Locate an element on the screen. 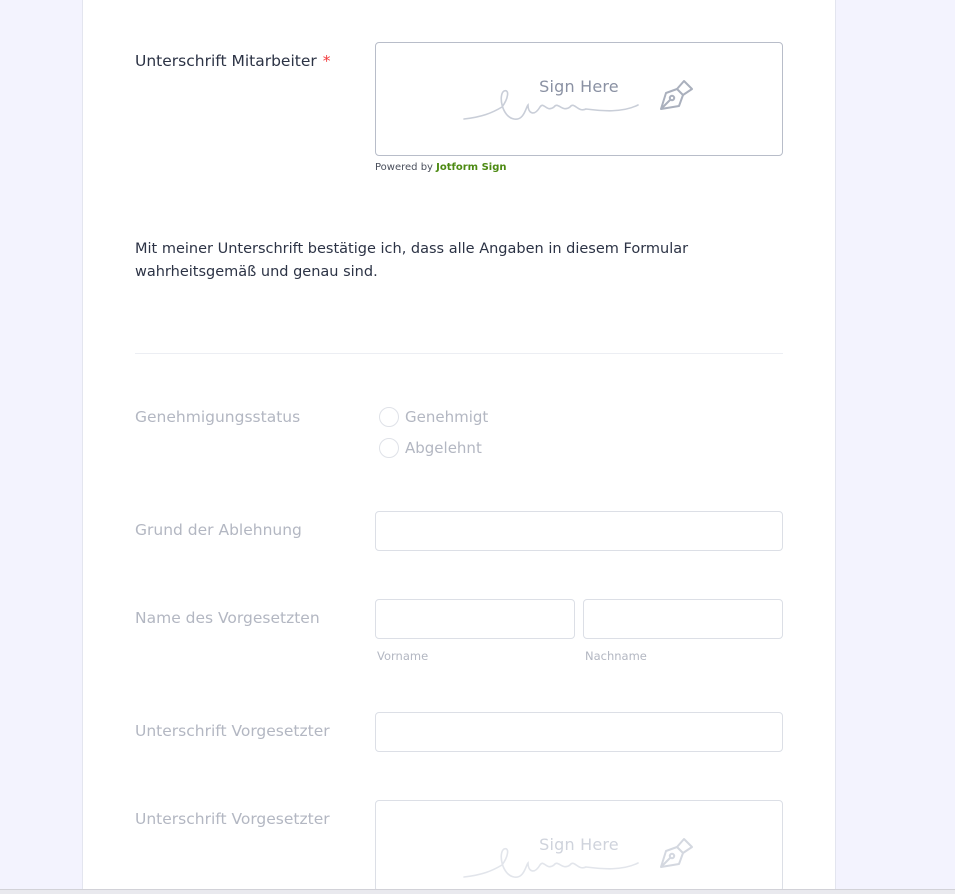 The height and width of the screenshot is (894, 955). powered-by-text: Powered by is located at coordinates (404, 167).